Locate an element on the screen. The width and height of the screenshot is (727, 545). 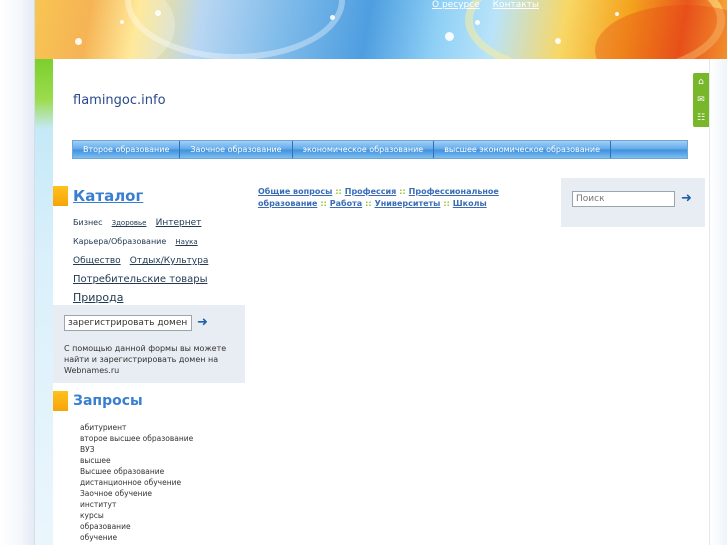
top-nav-about: О ресурсе is located at coordinates (456, 6).